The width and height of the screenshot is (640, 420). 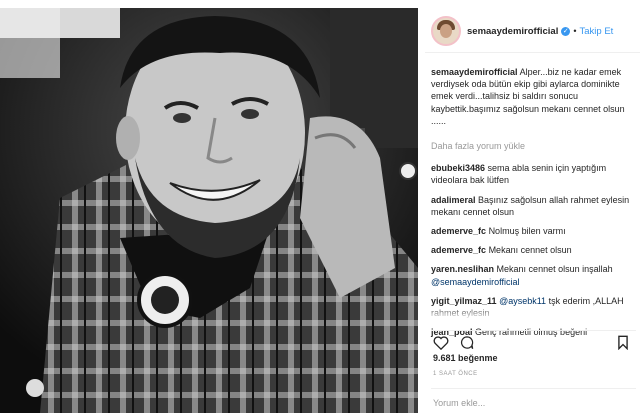 What do you see at coordinates (455, 374) in the screenshot?
I see `post-timestamp: 1 SAAT ÖNCE` at bounding box center [455, 374].